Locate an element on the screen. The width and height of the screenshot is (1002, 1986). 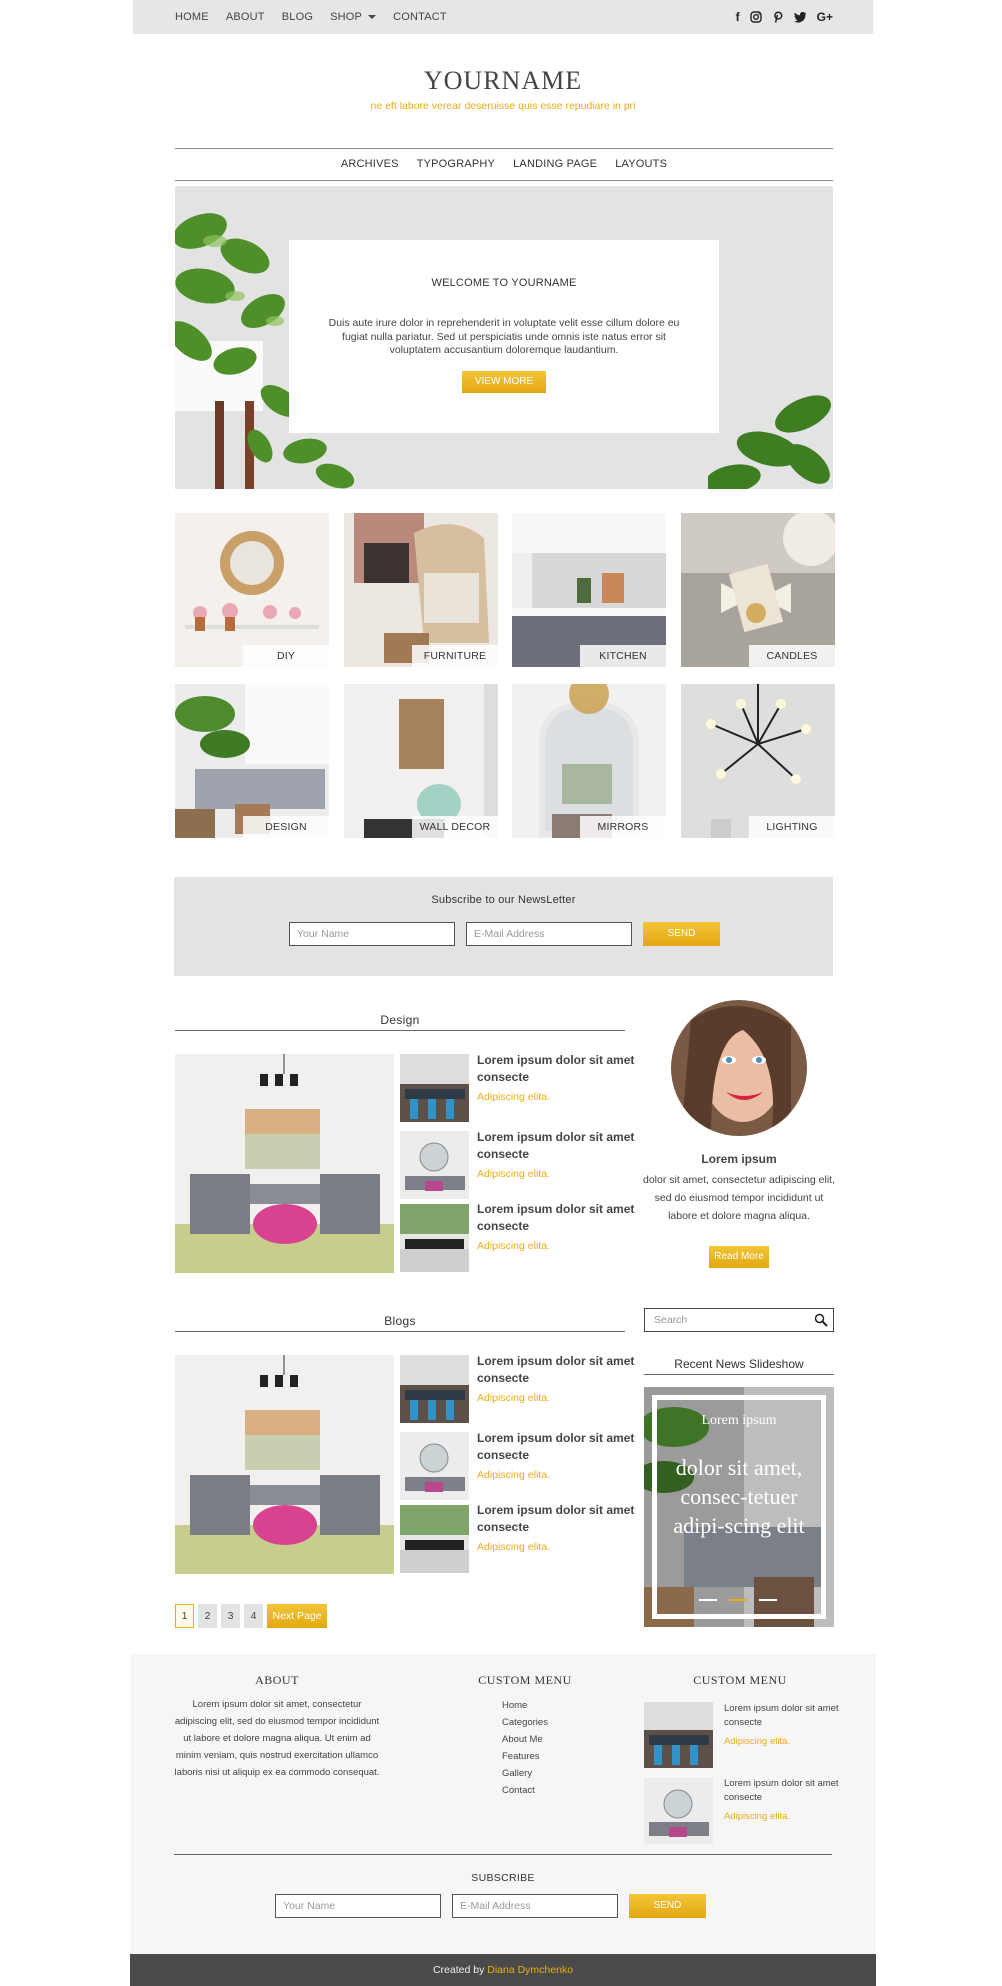
send-button: SEND is located at coordinates (681, 934).